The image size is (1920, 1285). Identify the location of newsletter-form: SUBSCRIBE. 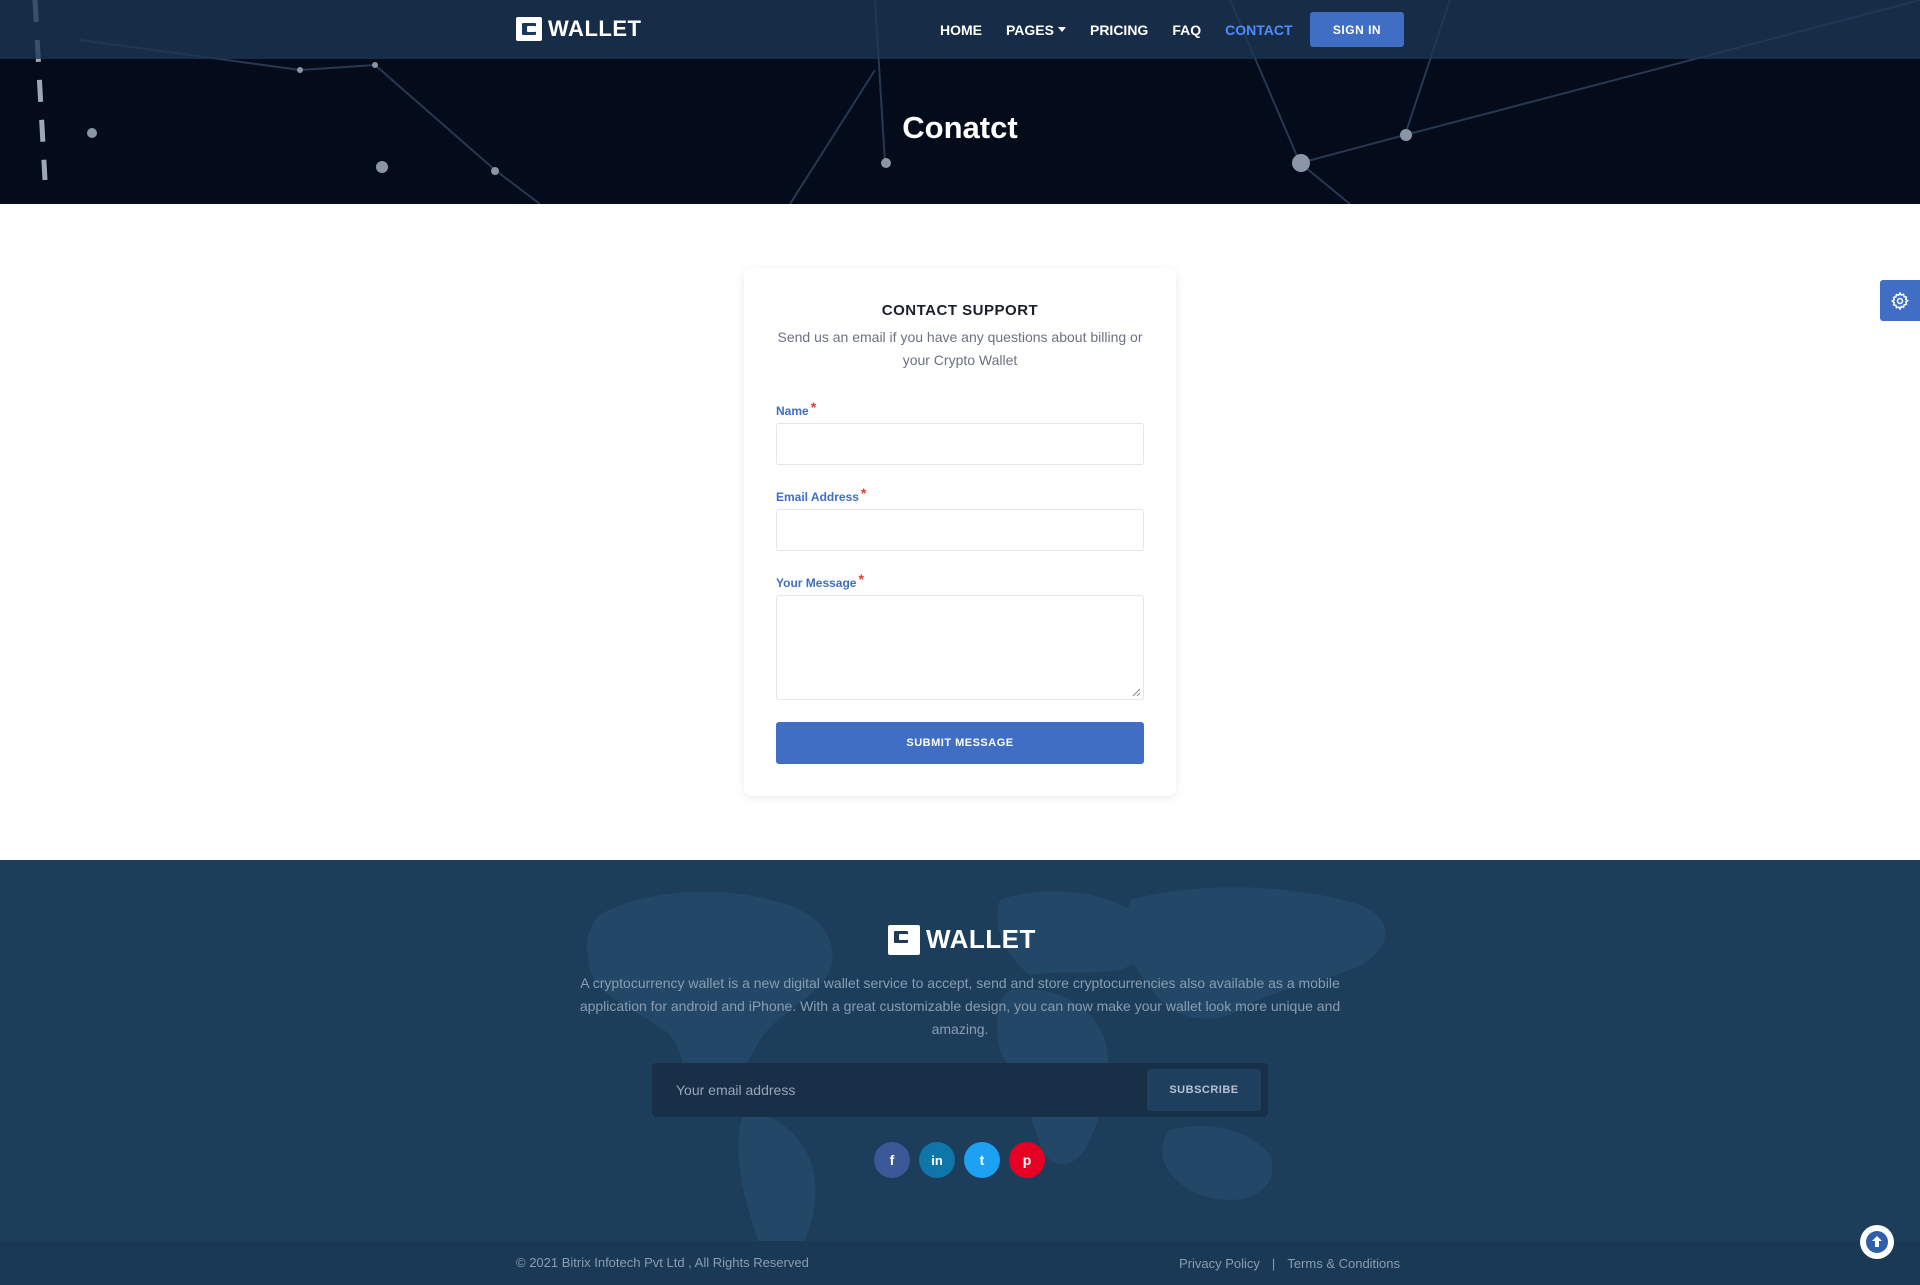
(960, 1090).